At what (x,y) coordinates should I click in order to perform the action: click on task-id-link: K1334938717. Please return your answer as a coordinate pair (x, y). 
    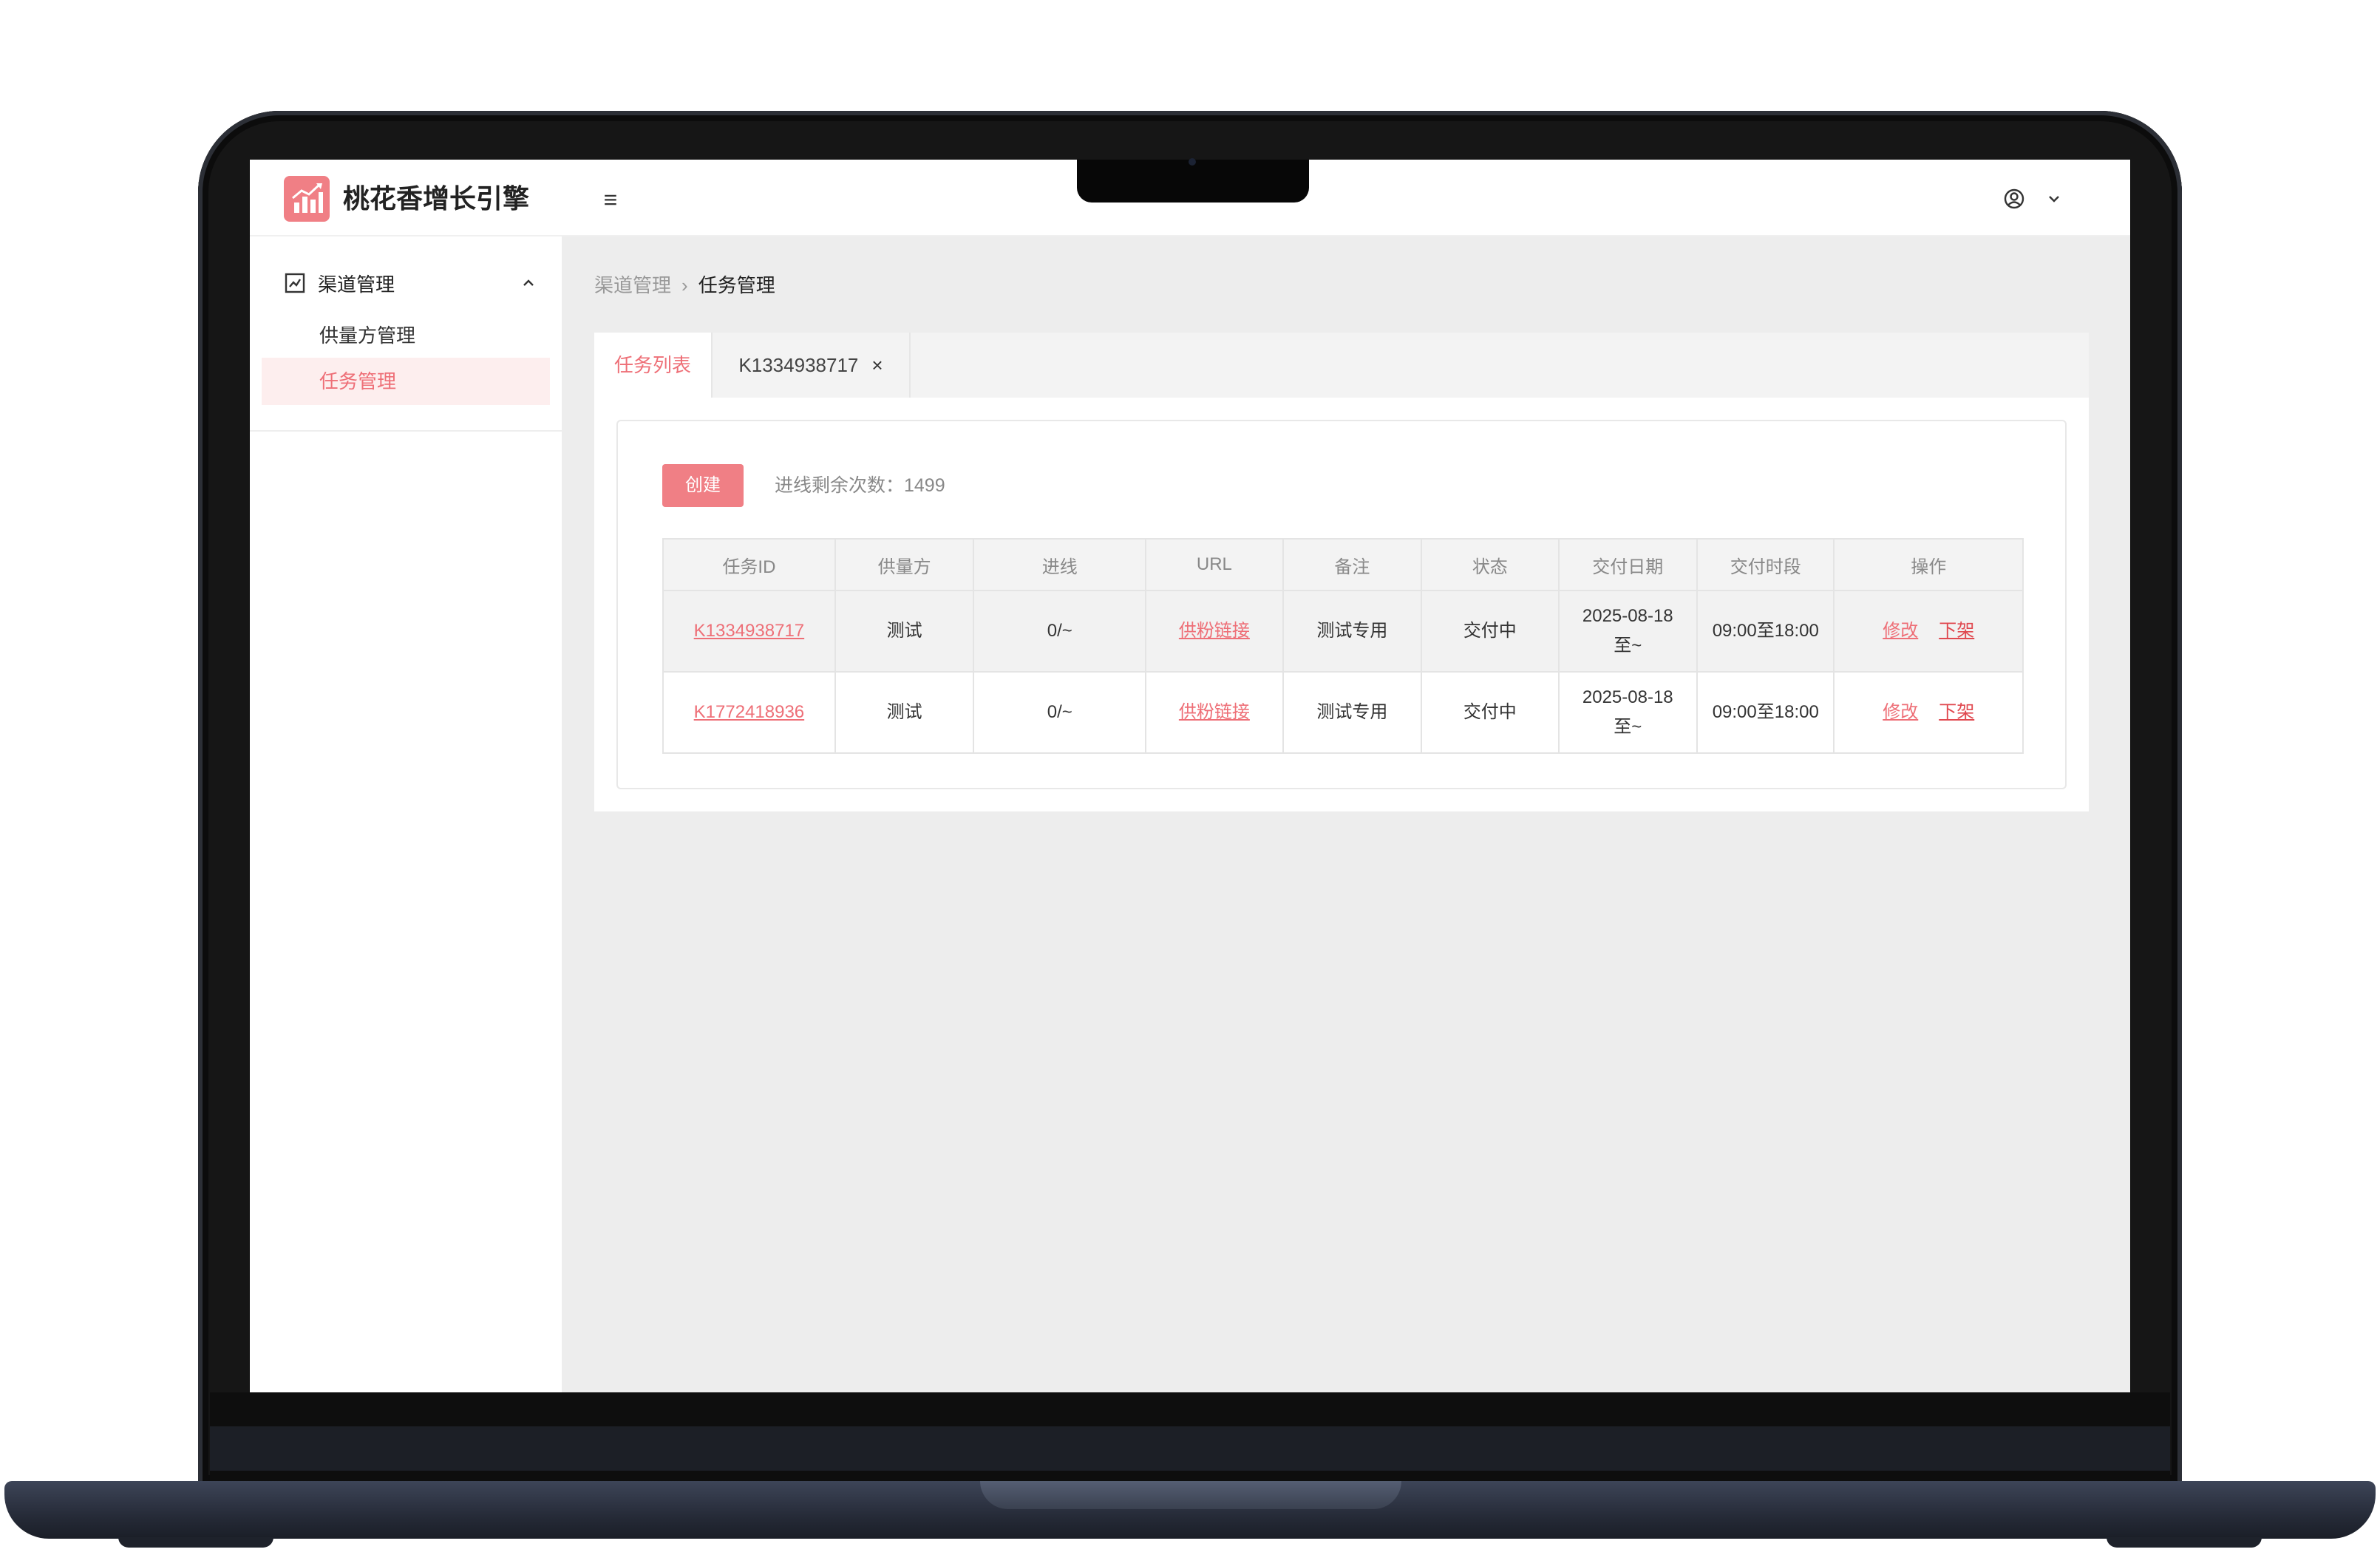
    Looking at the image, I should click on (749, 631).